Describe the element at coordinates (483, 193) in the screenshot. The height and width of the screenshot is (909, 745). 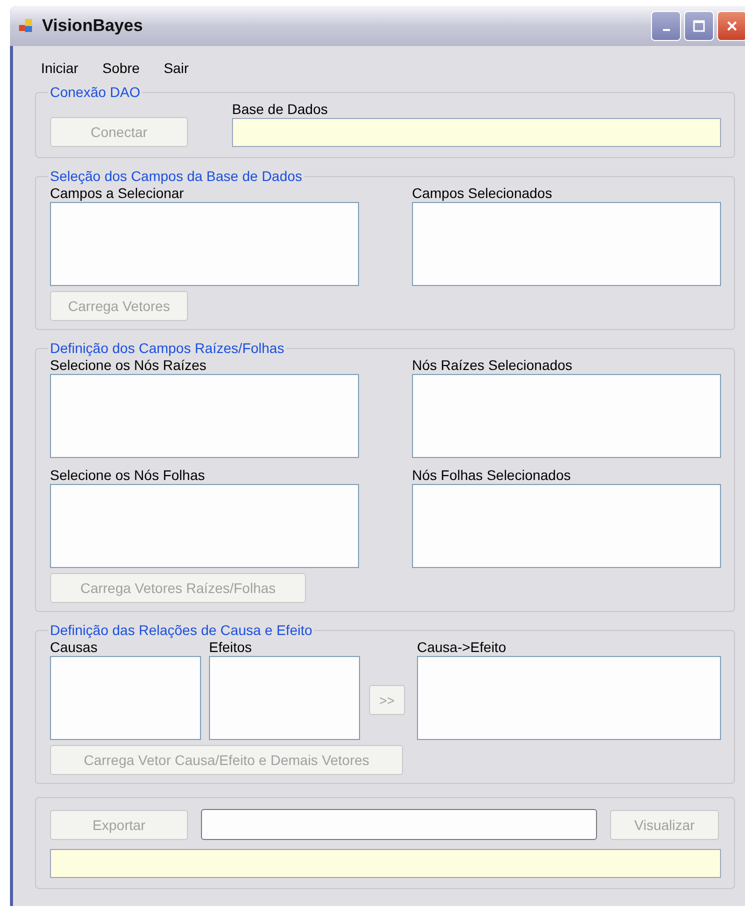
I see `list-label: Campos Selecionados` at that location.